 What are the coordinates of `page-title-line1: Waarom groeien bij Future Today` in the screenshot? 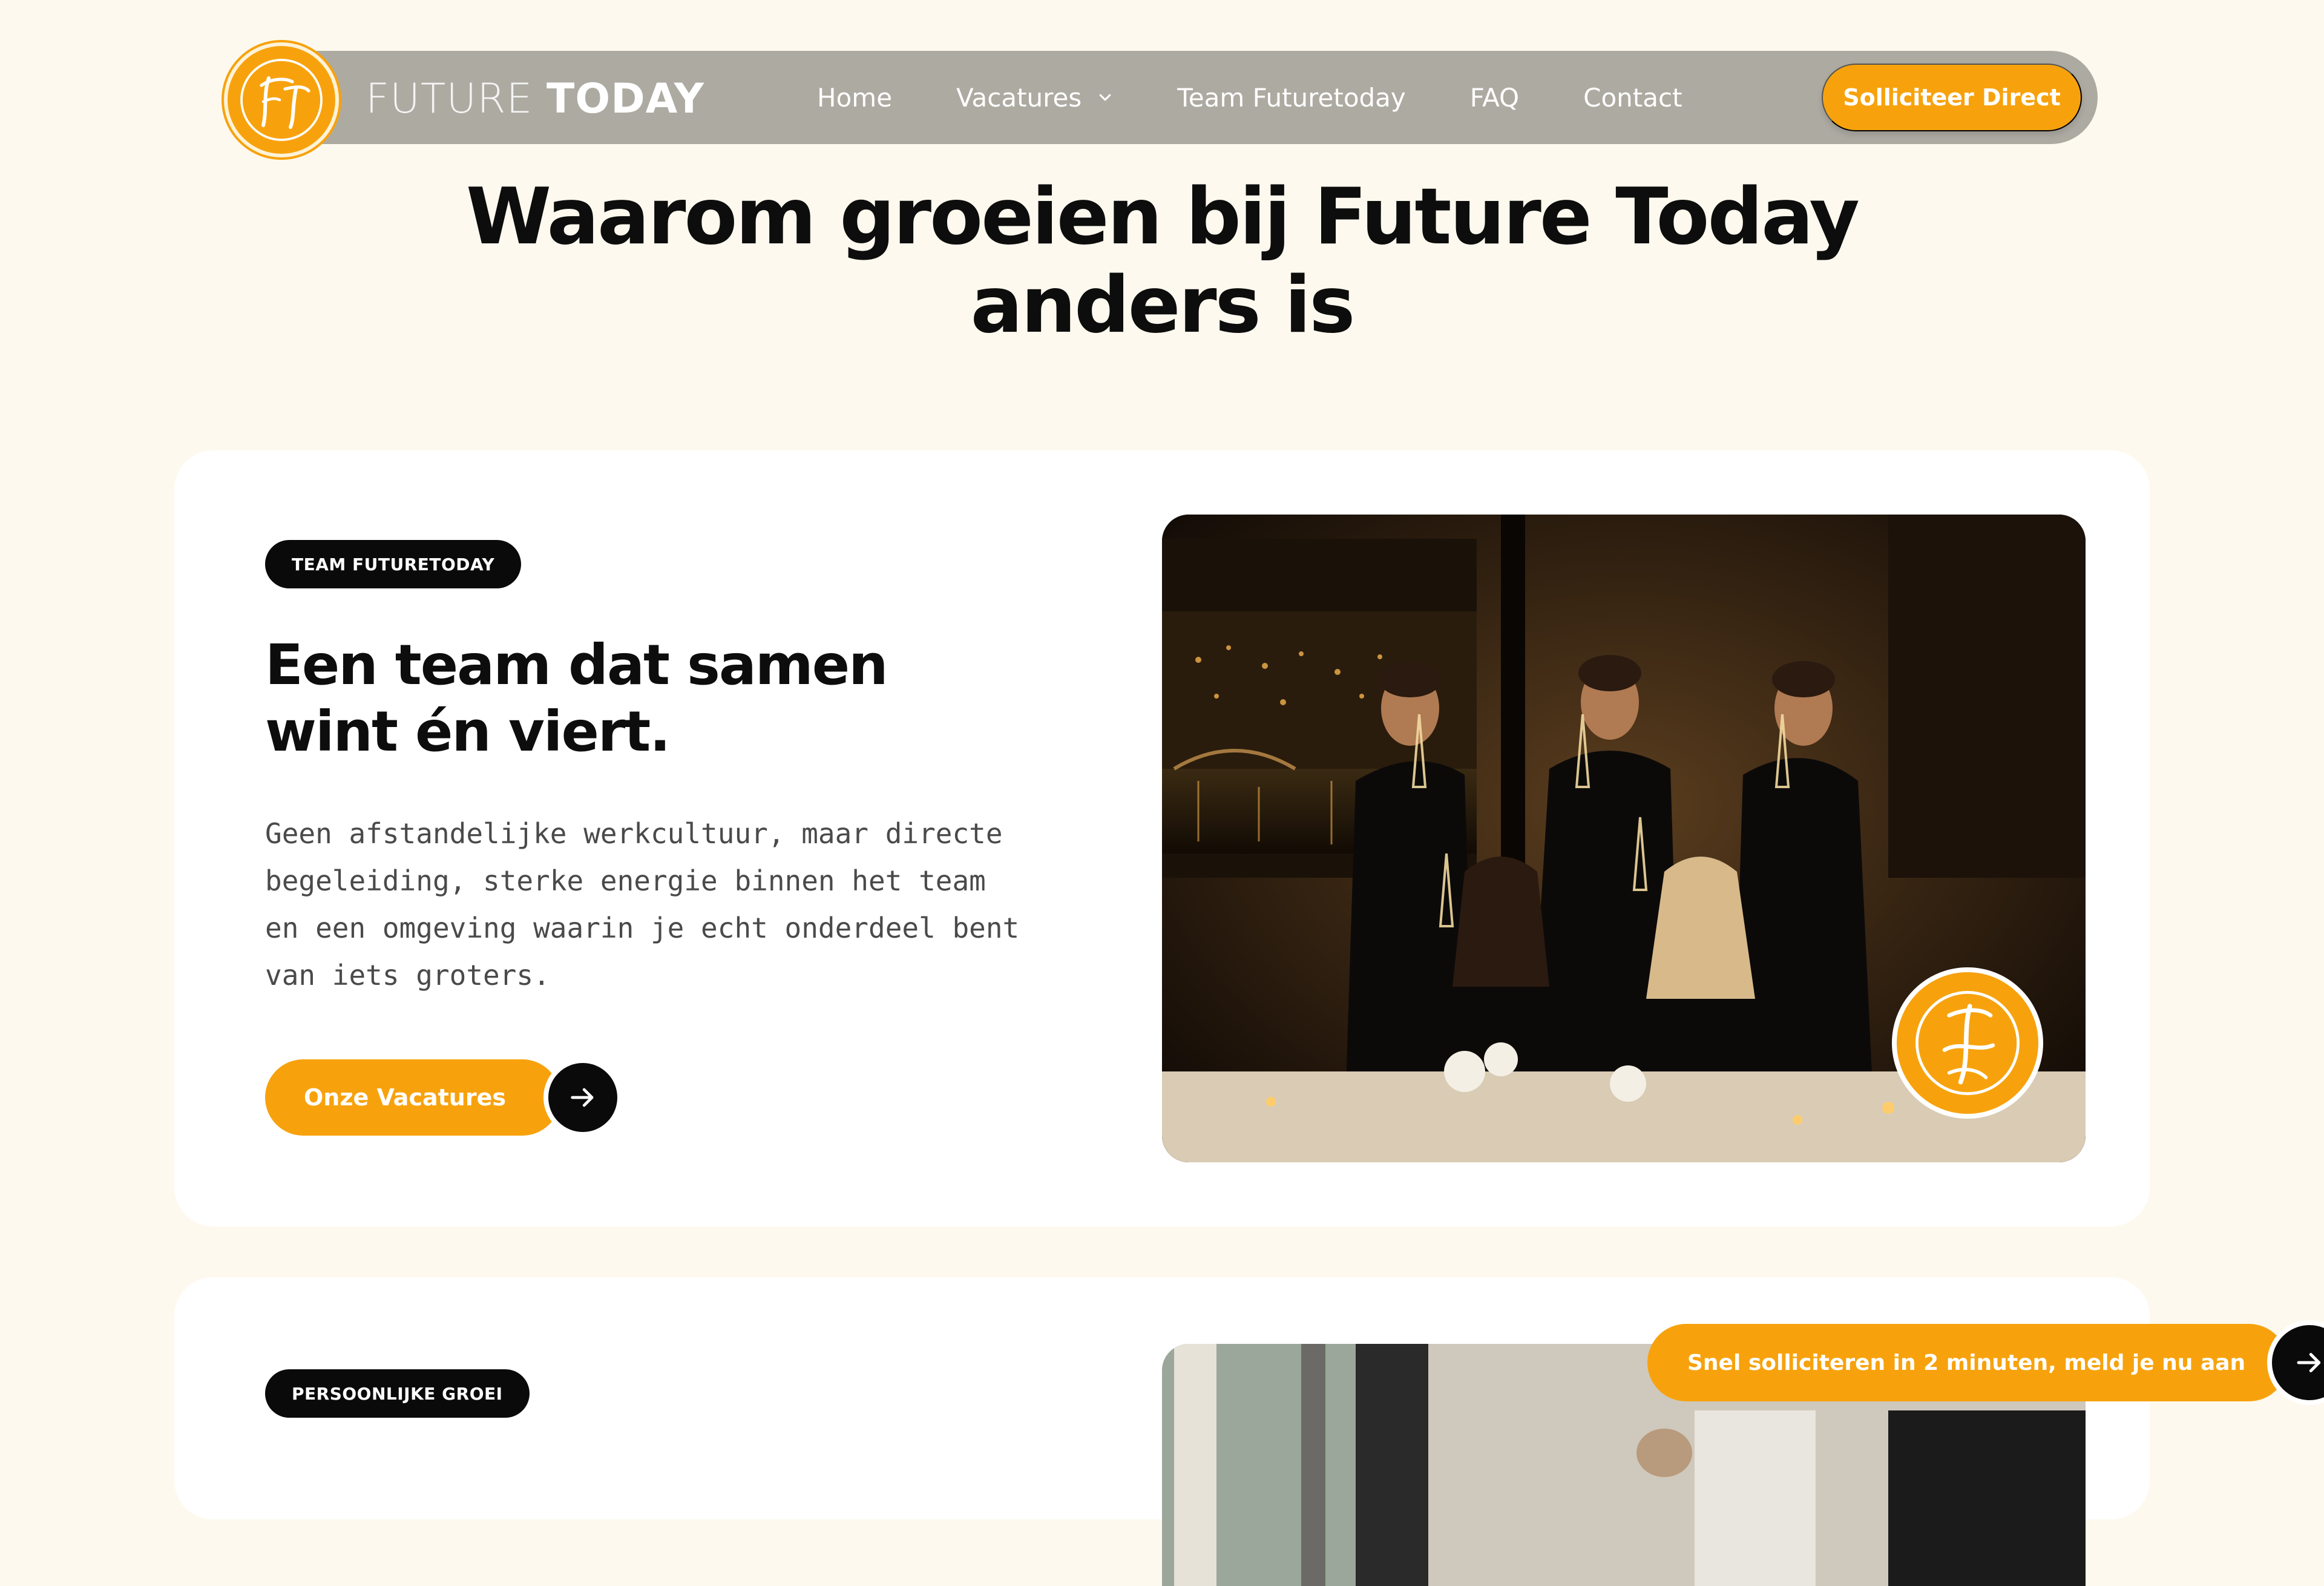 It's located at (1163, 217).